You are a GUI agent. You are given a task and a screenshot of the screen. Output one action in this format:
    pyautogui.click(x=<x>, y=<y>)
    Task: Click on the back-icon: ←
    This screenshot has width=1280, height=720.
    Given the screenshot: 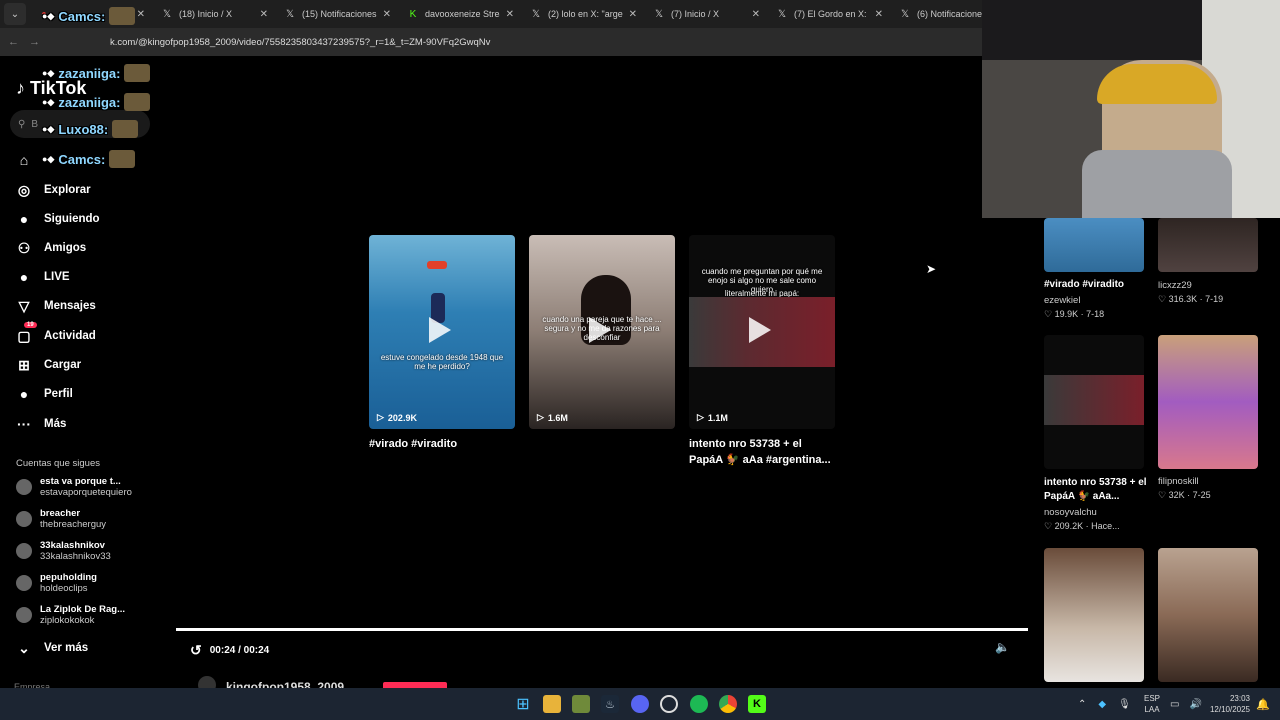 What is the action you would take?
    pyautogui.click(x=13, y=42)
    